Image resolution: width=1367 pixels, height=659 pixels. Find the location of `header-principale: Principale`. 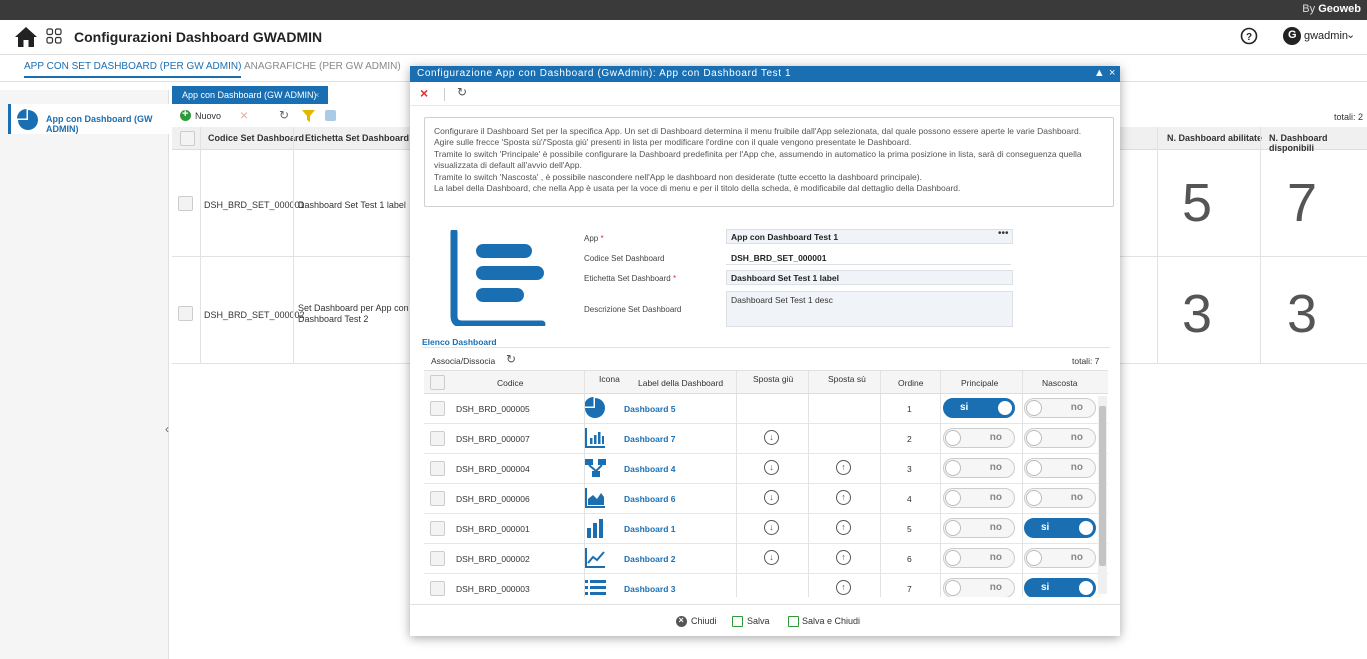

header-principale: Principale is located at coordinates (979, 383).